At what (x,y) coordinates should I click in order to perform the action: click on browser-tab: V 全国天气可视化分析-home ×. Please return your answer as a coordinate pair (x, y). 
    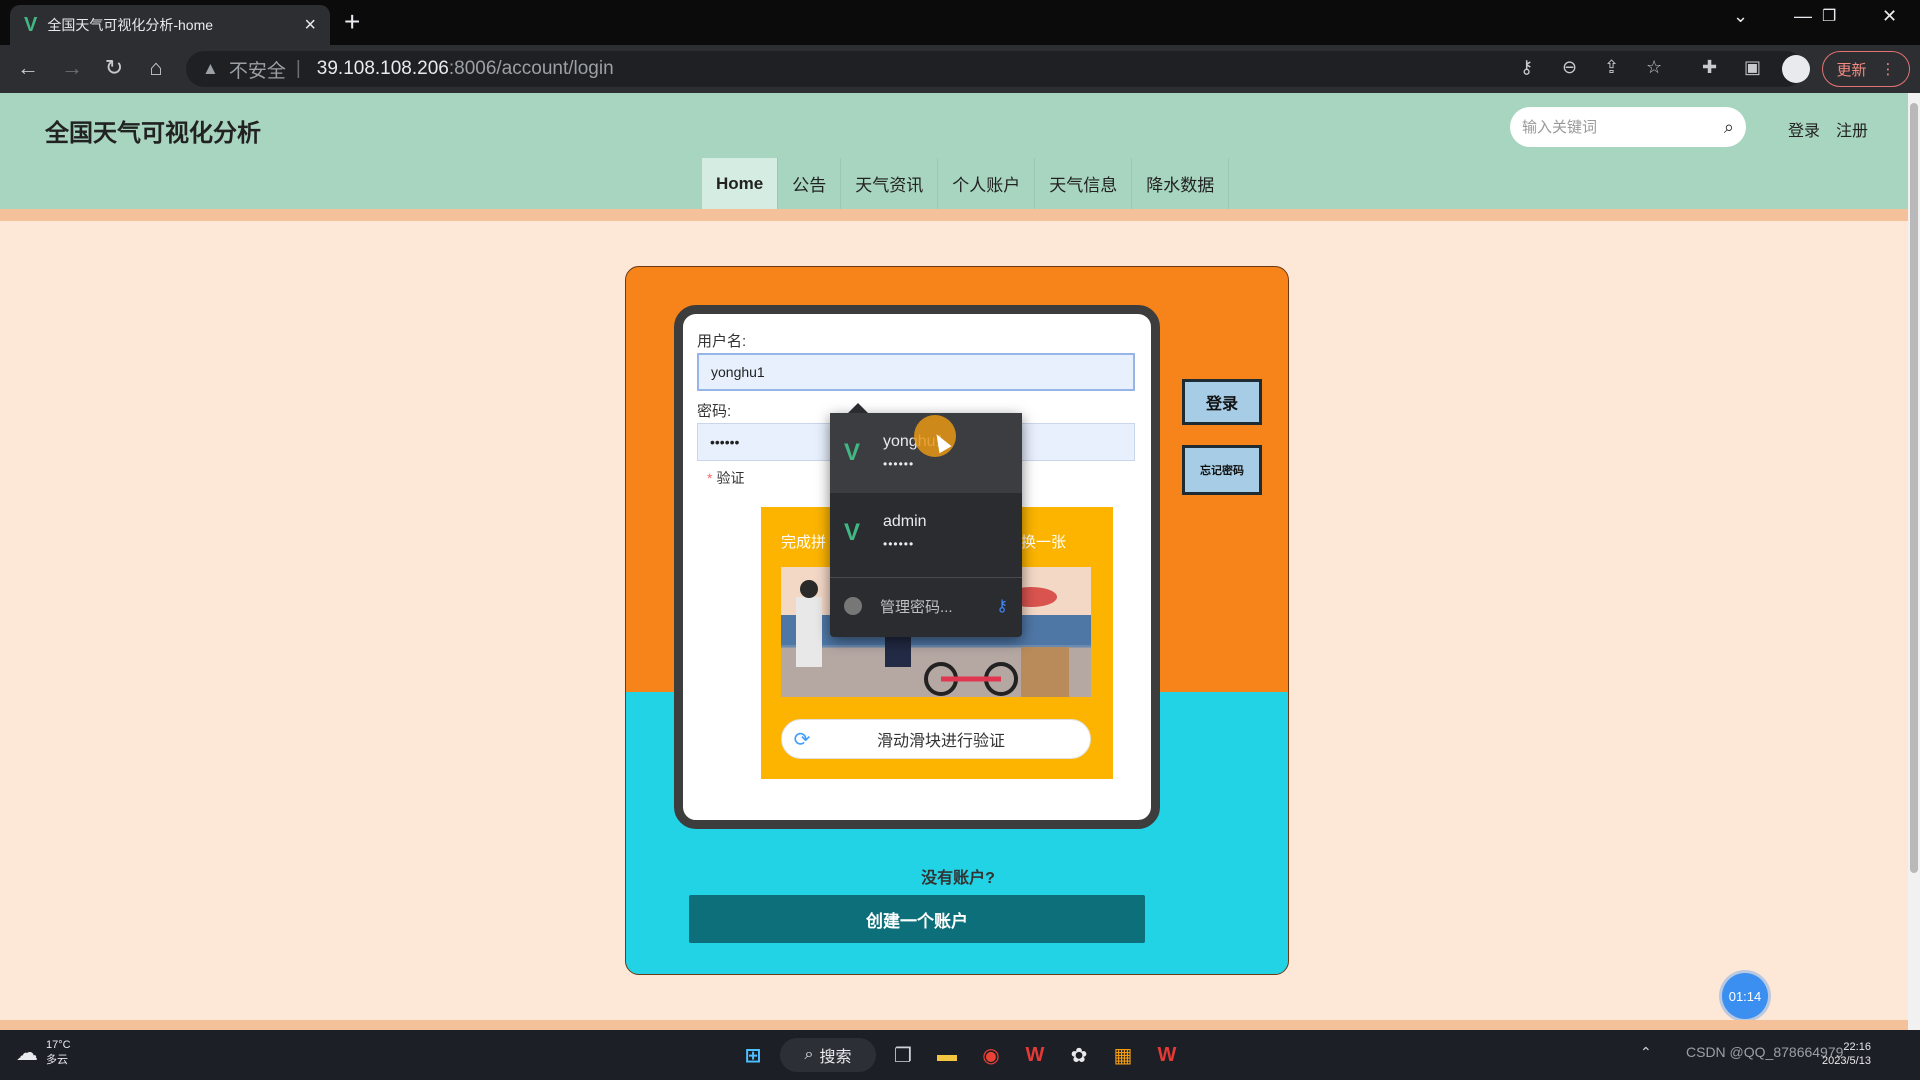
    Looking at the image, I should click on (170, 25).